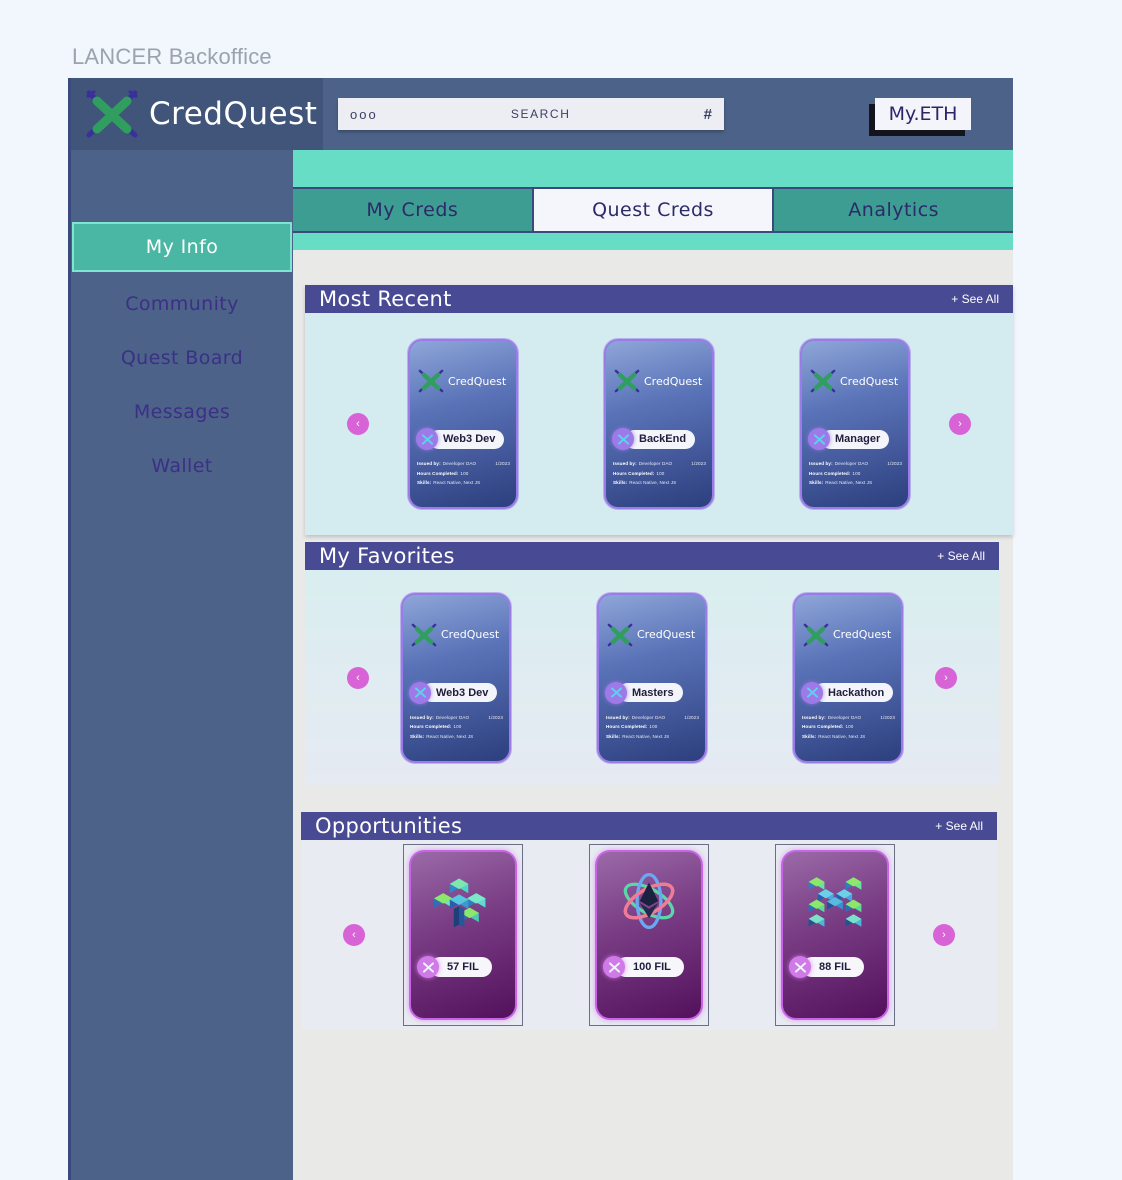  What do you see at coordinates (814, 717) in the screenshot?
I see `issued-by-label: Issued by:` at bounding box center [814, 717].